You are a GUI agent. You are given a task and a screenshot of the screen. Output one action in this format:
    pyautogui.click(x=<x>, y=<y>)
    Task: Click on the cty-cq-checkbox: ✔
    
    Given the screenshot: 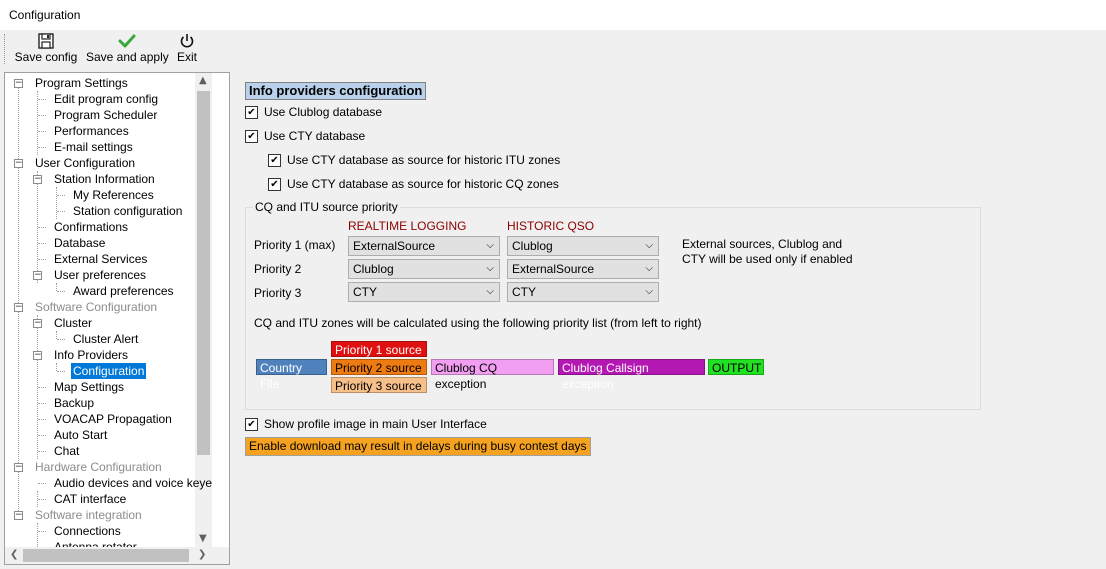 What is the action you would take?
    pyautogui.click(x=274, y=184)
    